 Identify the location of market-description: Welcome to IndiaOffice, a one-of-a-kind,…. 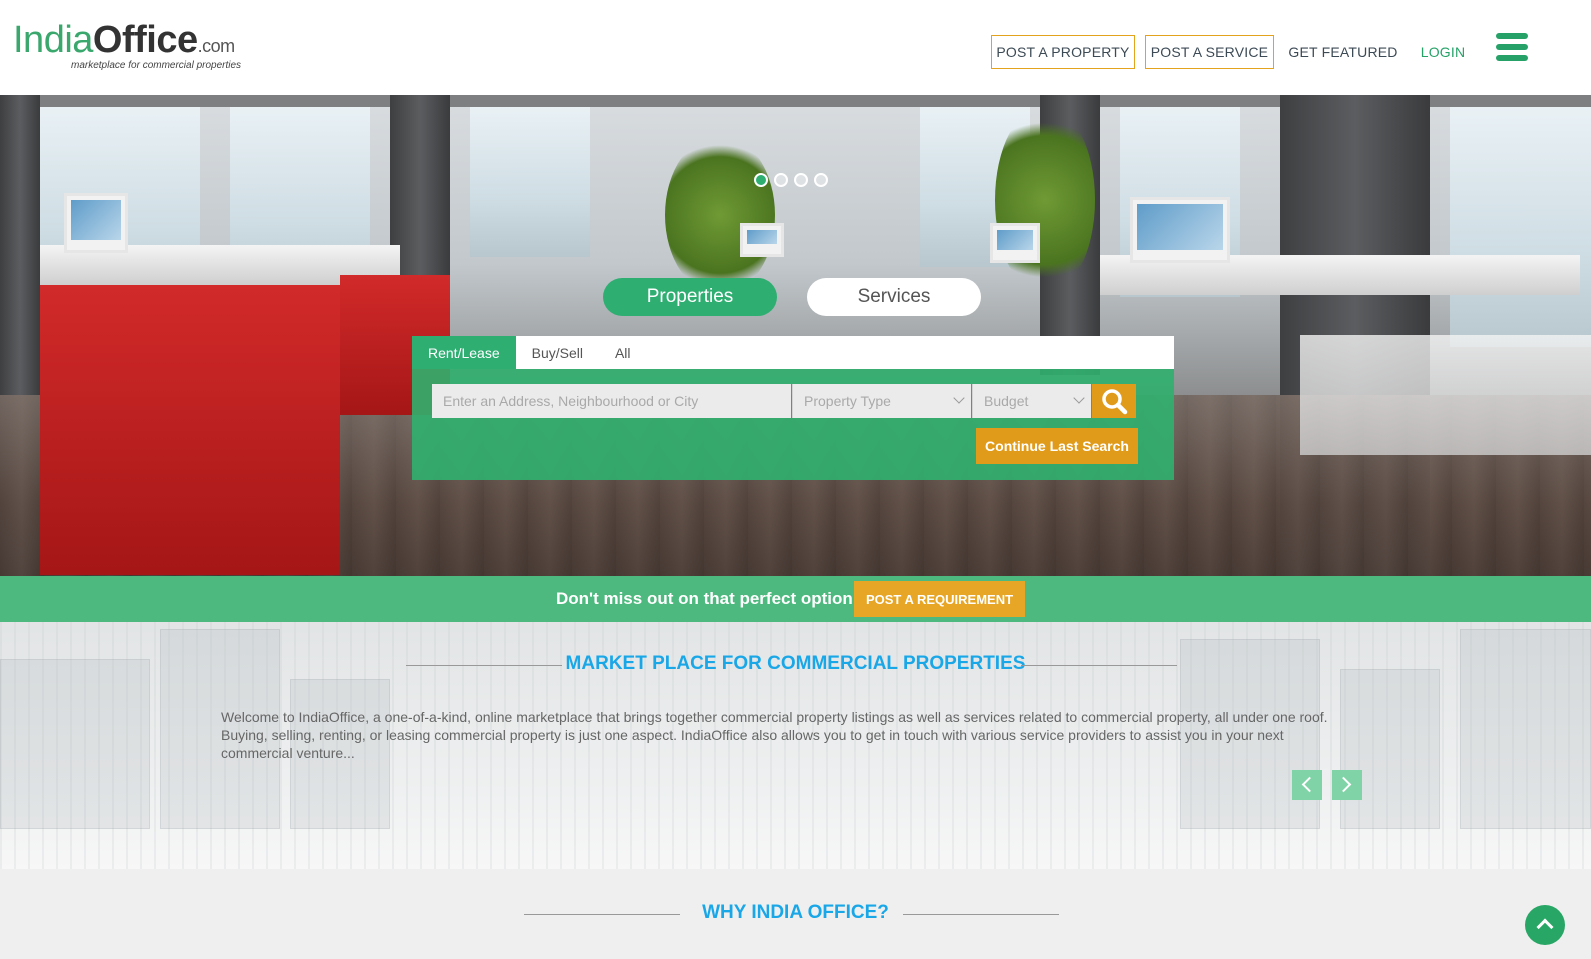
(786, 735).